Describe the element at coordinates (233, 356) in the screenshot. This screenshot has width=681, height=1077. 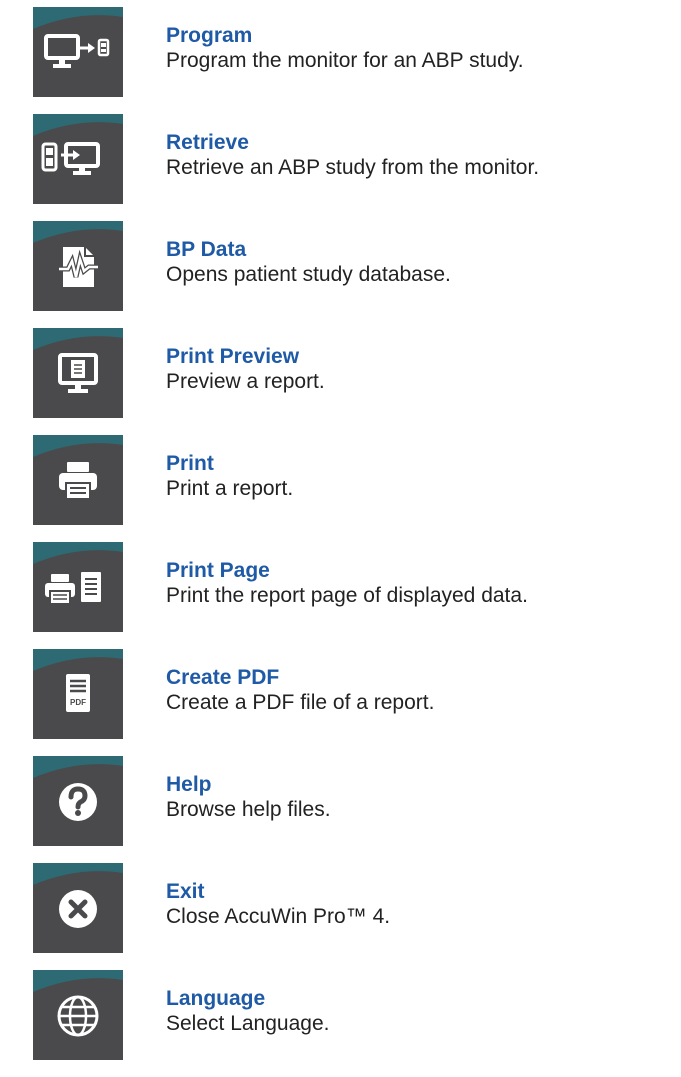
I see `item-title: Print Preview` at that location.